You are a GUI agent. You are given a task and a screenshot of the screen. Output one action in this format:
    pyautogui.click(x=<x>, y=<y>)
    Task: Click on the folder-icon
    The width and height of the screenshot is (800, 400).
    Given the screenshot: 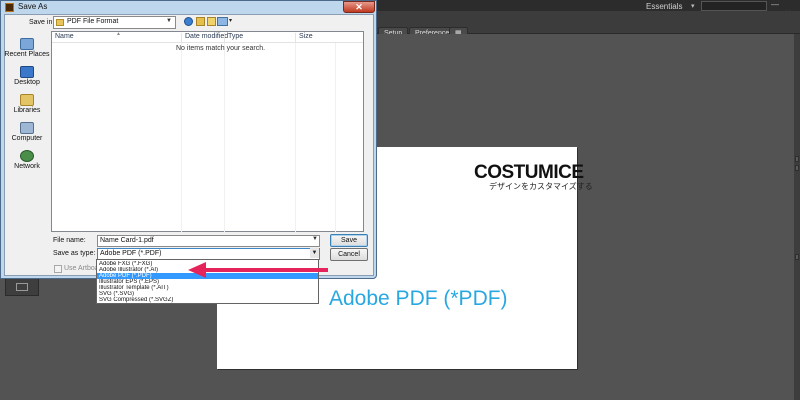 What is the action you would take?
    pyautogui.click(x=60, y=22)
    